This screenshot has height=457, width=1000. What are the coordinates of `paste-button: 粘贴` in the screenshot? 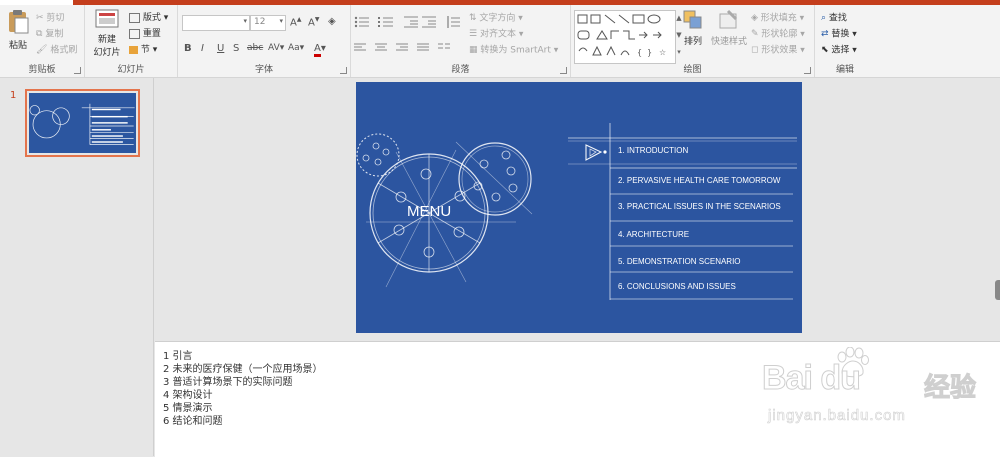 It's located at (18, 30).